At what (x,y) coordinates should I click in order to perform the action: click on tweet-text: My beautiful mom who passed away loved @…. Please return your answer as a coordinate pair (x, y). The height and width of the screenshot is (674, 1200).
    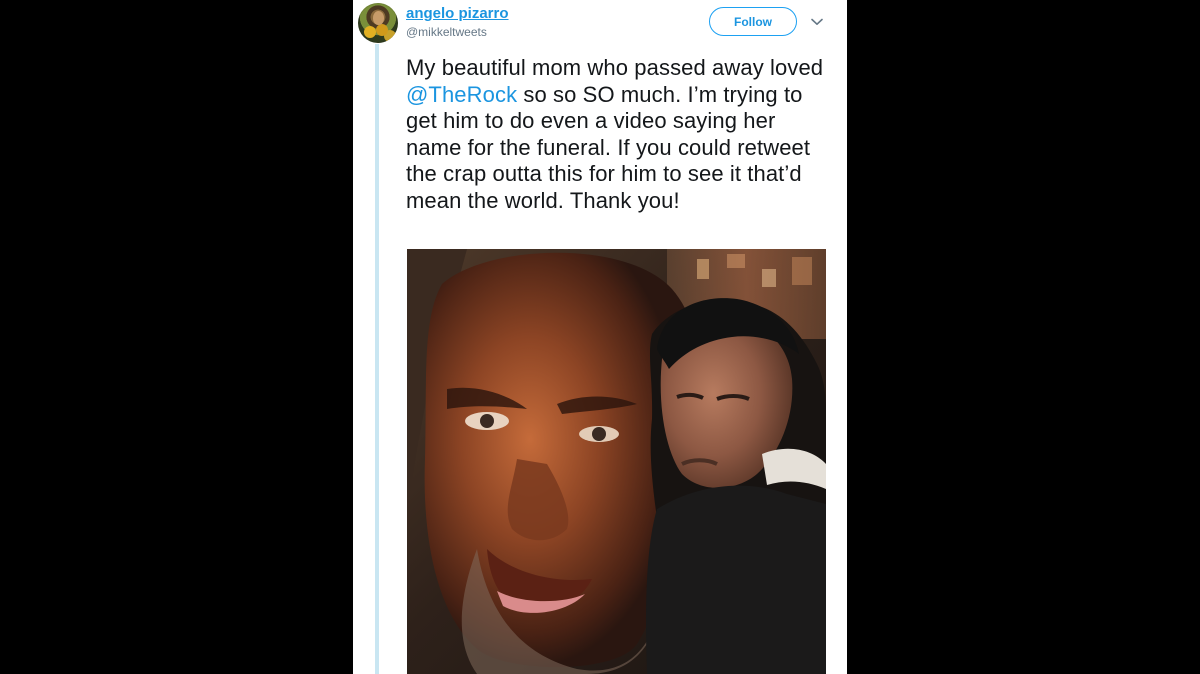
    Looking at the image, I should click on (619, 135).